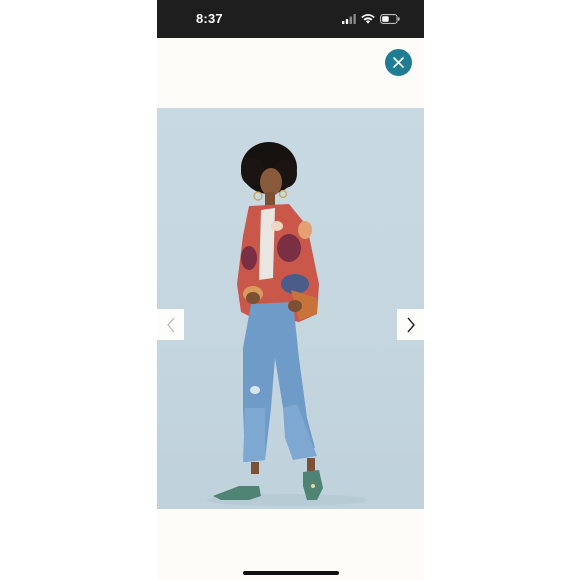  I want to click on home-indicator, so click(291, 573).